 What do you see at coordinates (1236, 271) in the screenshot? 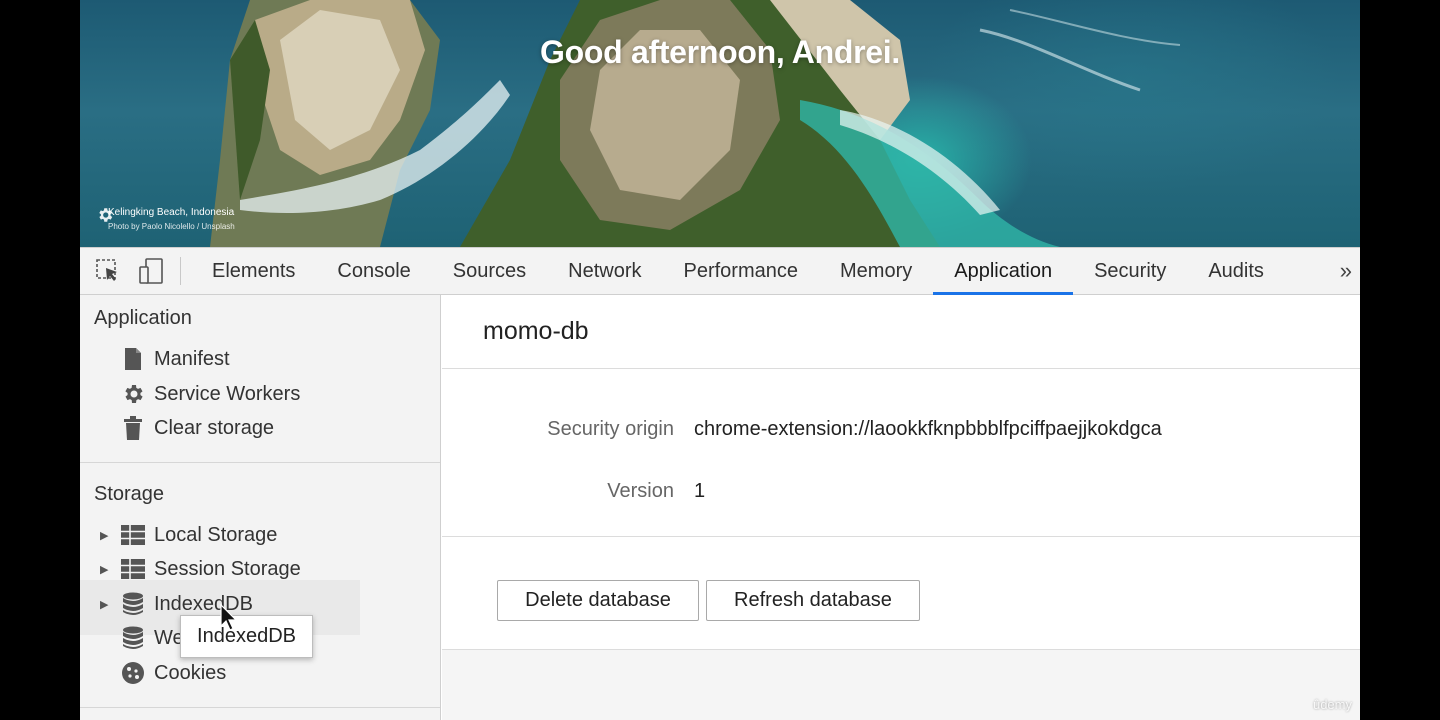
I see `tab-audits: Audits` at bounding box center [1236, 271].